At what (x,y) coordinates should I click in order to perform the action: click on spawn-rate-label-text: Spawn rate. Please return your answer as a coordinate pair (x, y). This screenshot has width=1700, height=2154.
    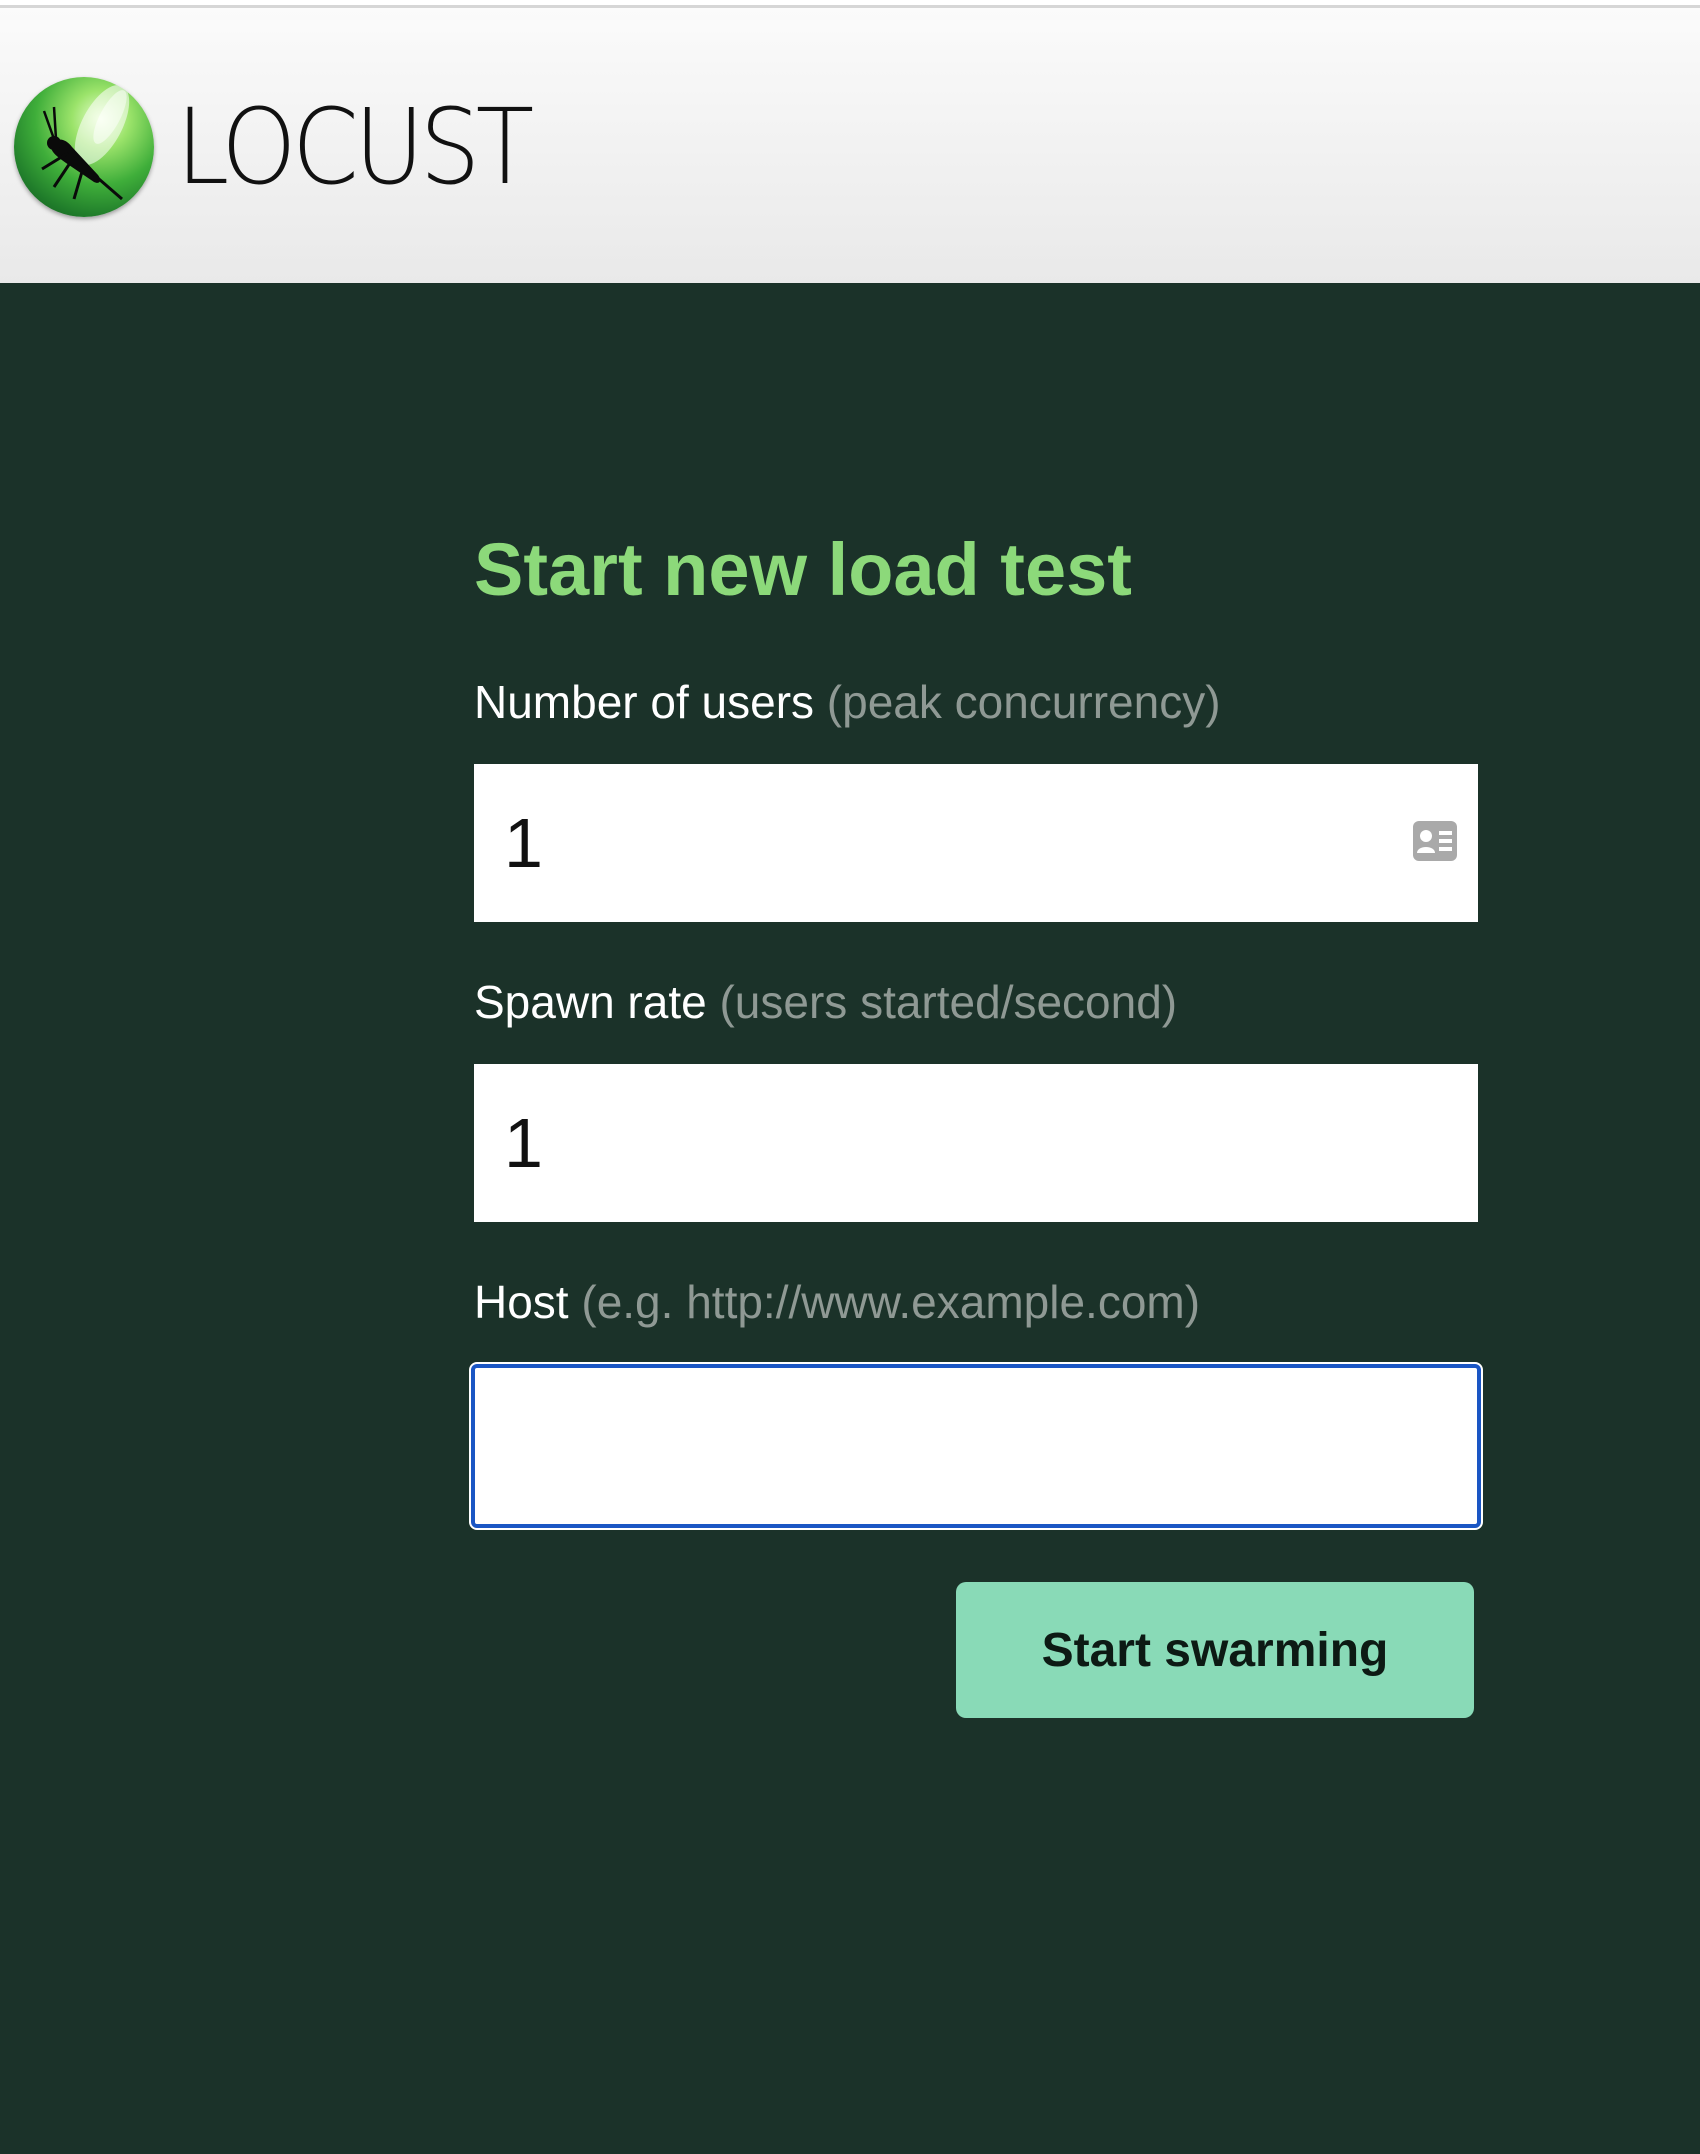
    Looking at the image, I should click on (590, 1002).